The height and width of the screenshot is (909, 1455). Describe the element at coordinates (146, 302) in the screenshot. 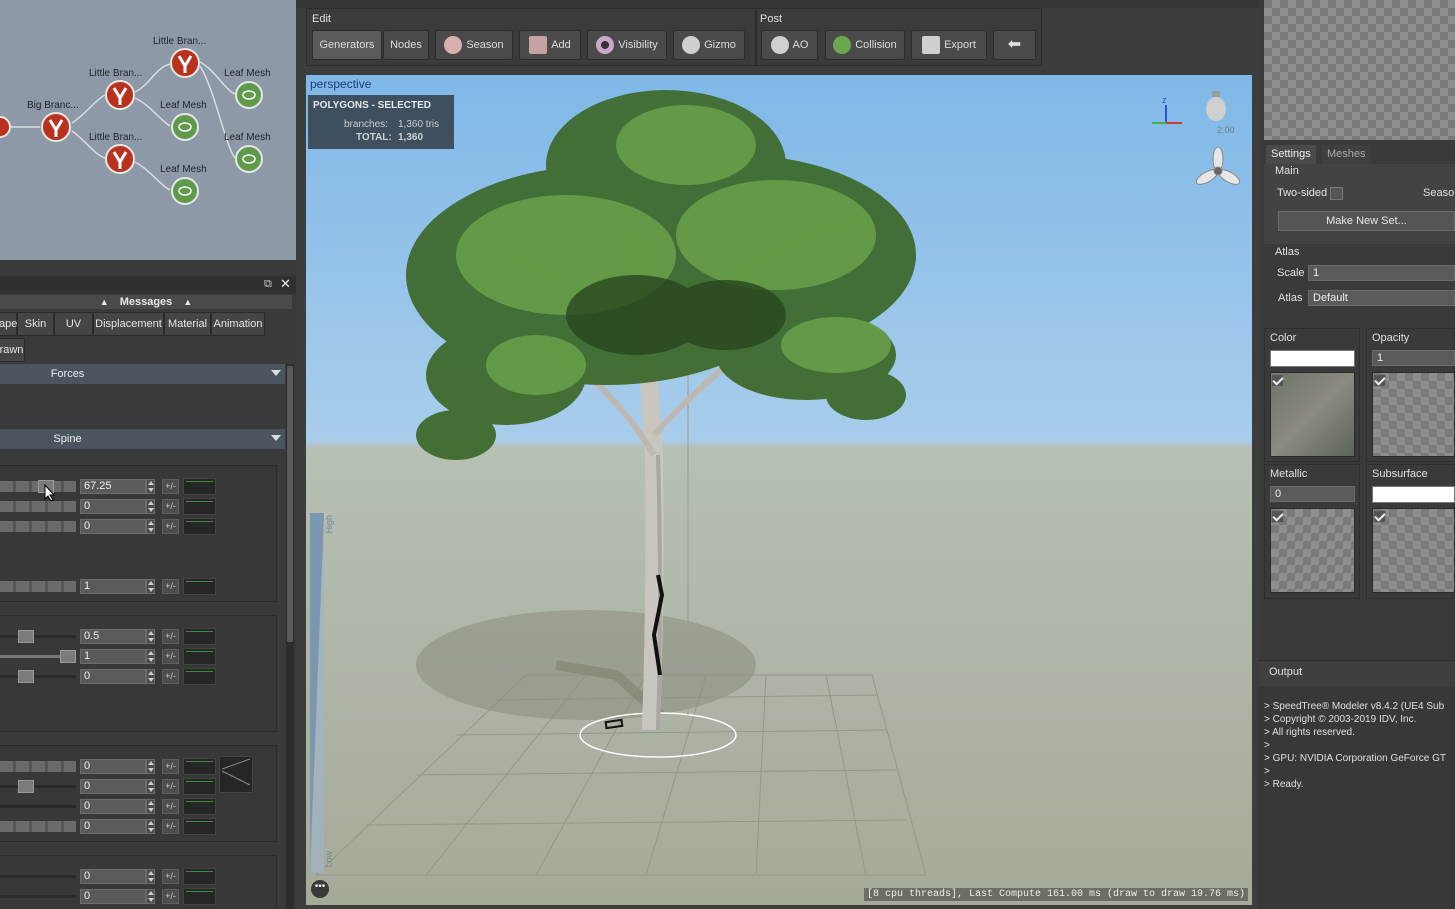

I see `messages-bar: ▲ Messages ▲` at that location.